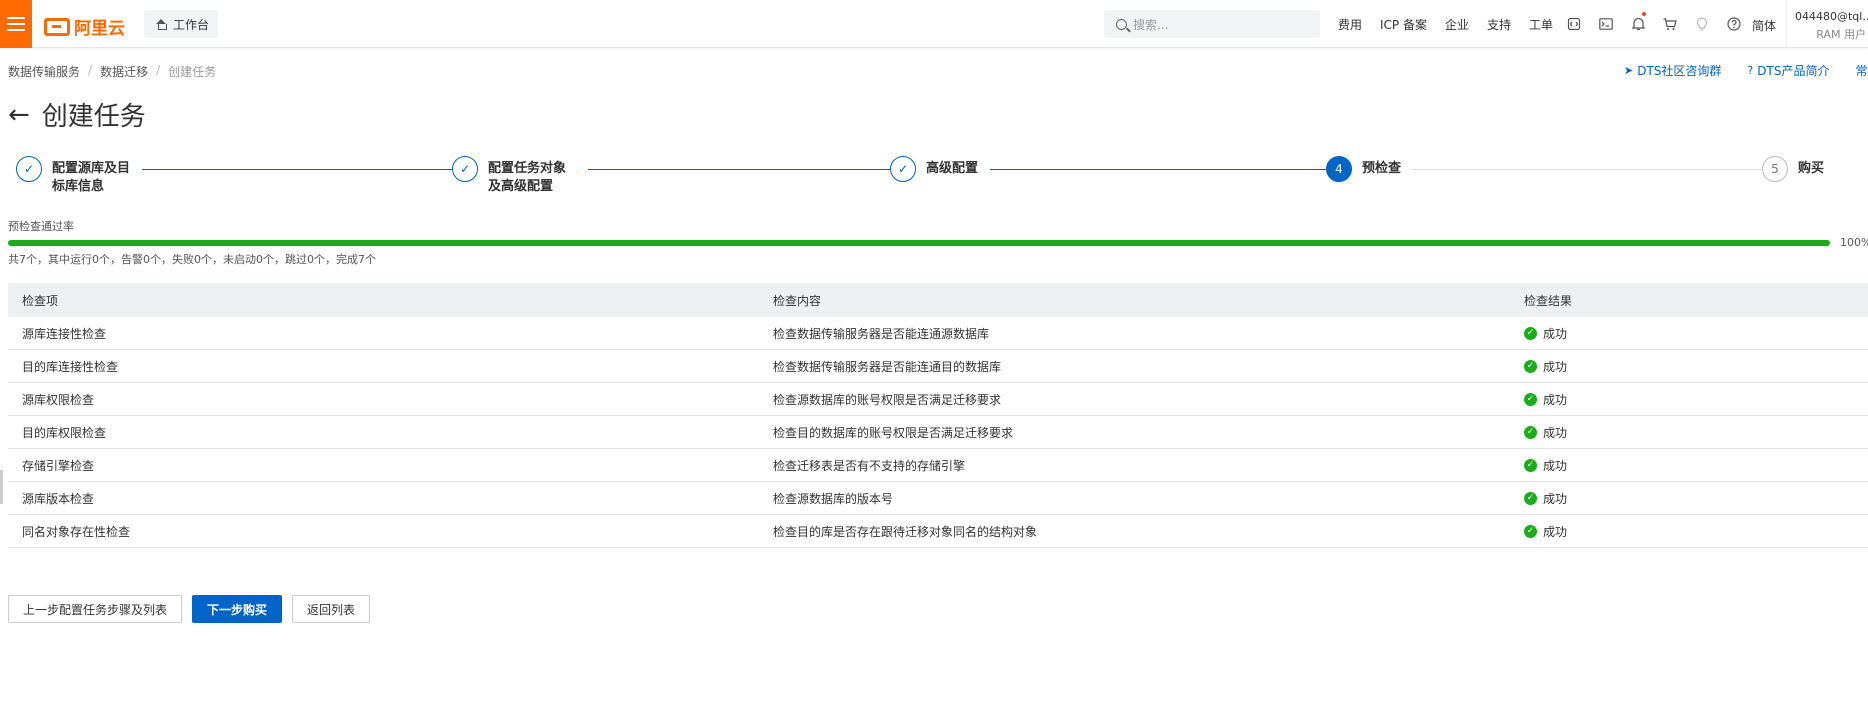 The width and height of the screenshot is (1868, 714). What do you see at coordinates (84, 26) in the screenshot?
I see `aliyun-logo: 阿里云` at bounding box center [84, 26].